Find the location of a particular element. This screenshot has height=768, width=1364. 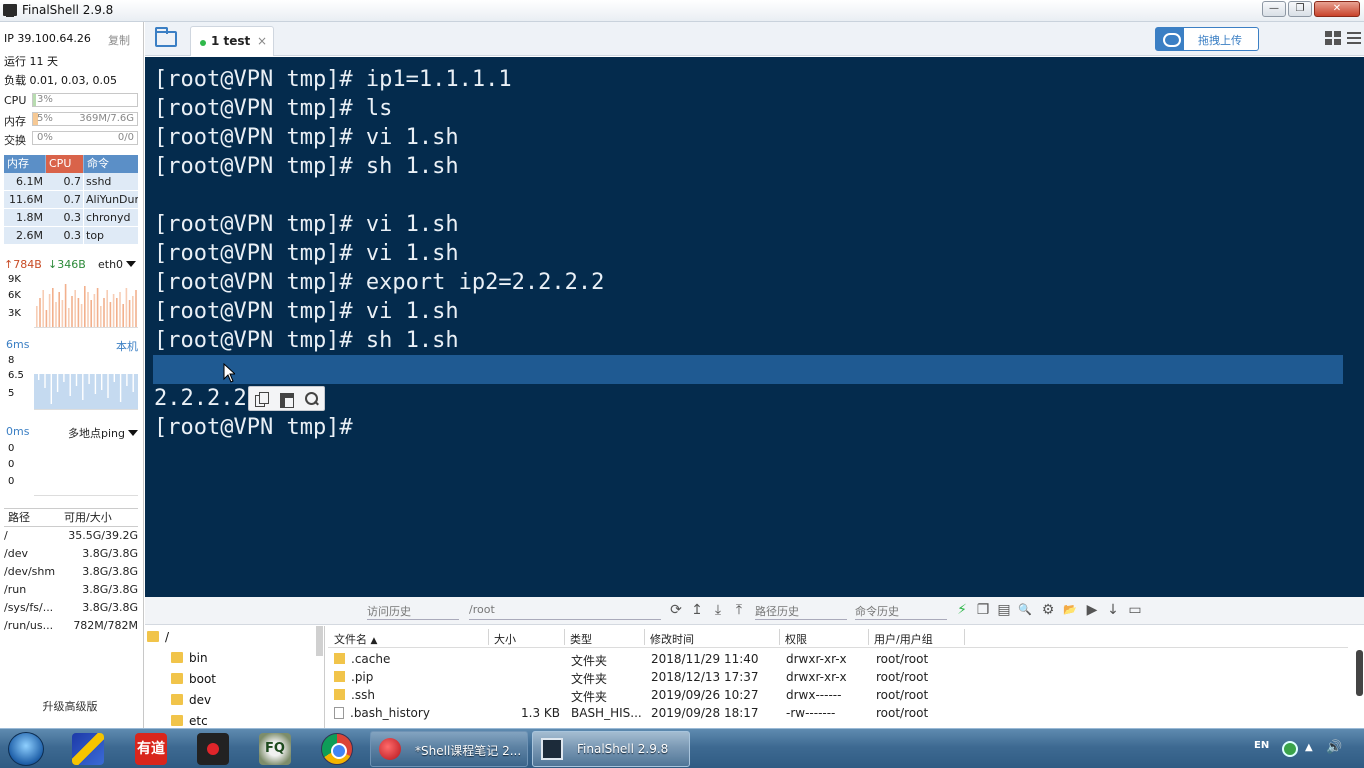

play-icon: ▶ is located at coordinates (1092, 610).